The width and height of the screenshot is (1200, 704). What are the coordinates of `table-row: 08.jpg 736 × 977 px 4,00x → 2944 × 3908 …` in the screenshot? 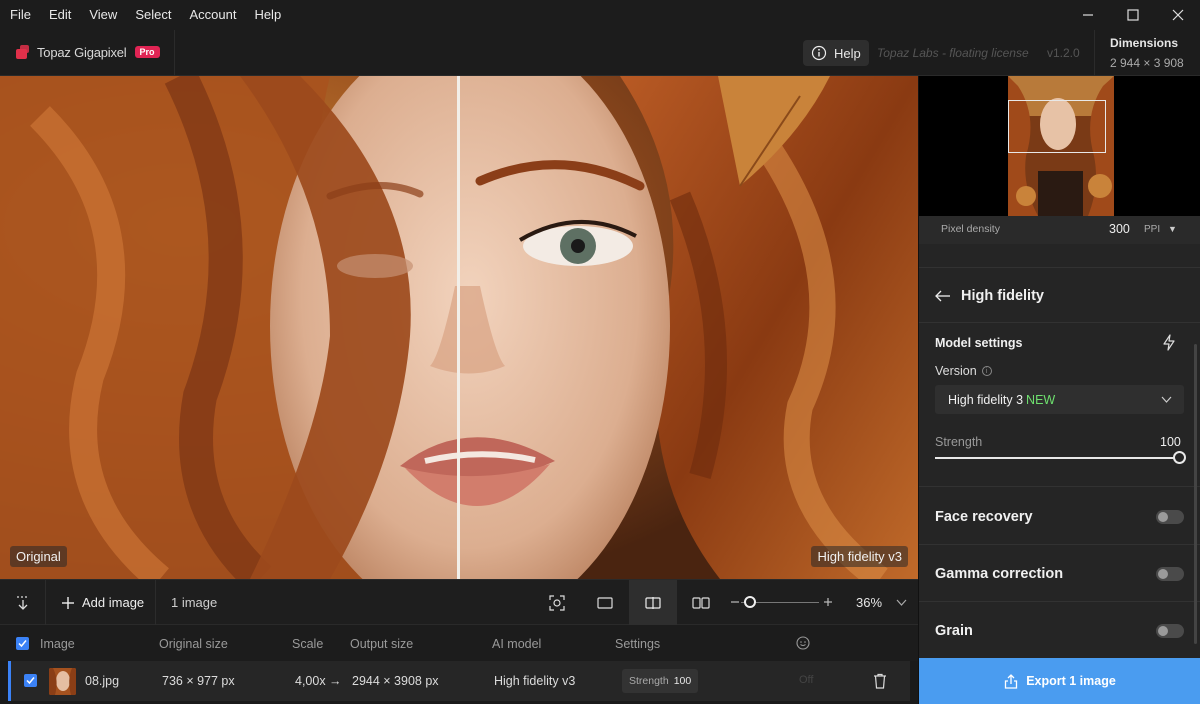 It's located at (459, 681).